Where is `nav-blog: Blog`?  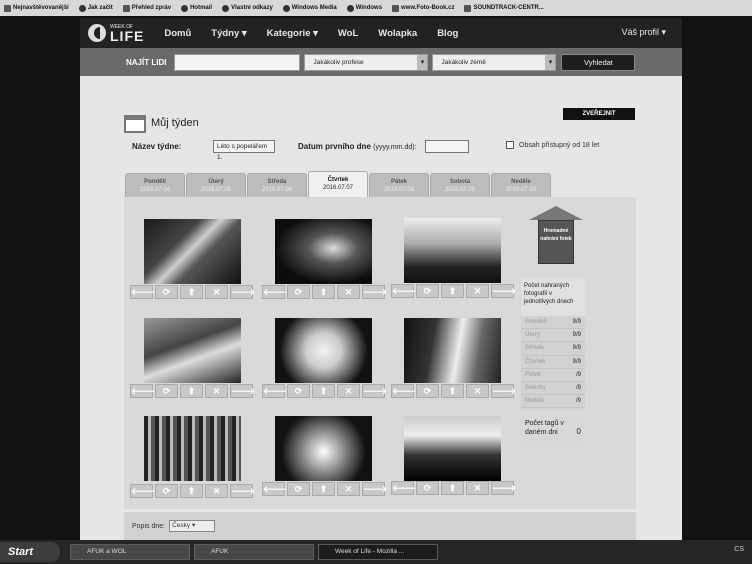 nav-blog: Blog is located at coordinates (447, 33).